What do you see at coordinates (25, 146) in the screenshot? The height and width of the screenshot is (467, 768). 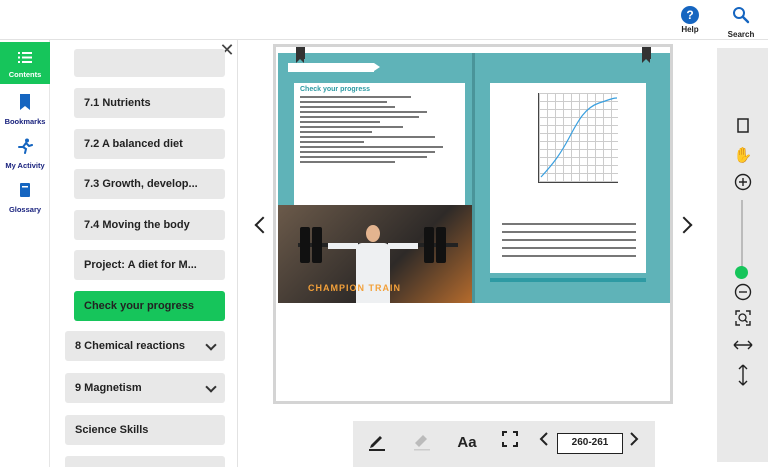 I see `running-person-icon` at bounding box center [25, 146].